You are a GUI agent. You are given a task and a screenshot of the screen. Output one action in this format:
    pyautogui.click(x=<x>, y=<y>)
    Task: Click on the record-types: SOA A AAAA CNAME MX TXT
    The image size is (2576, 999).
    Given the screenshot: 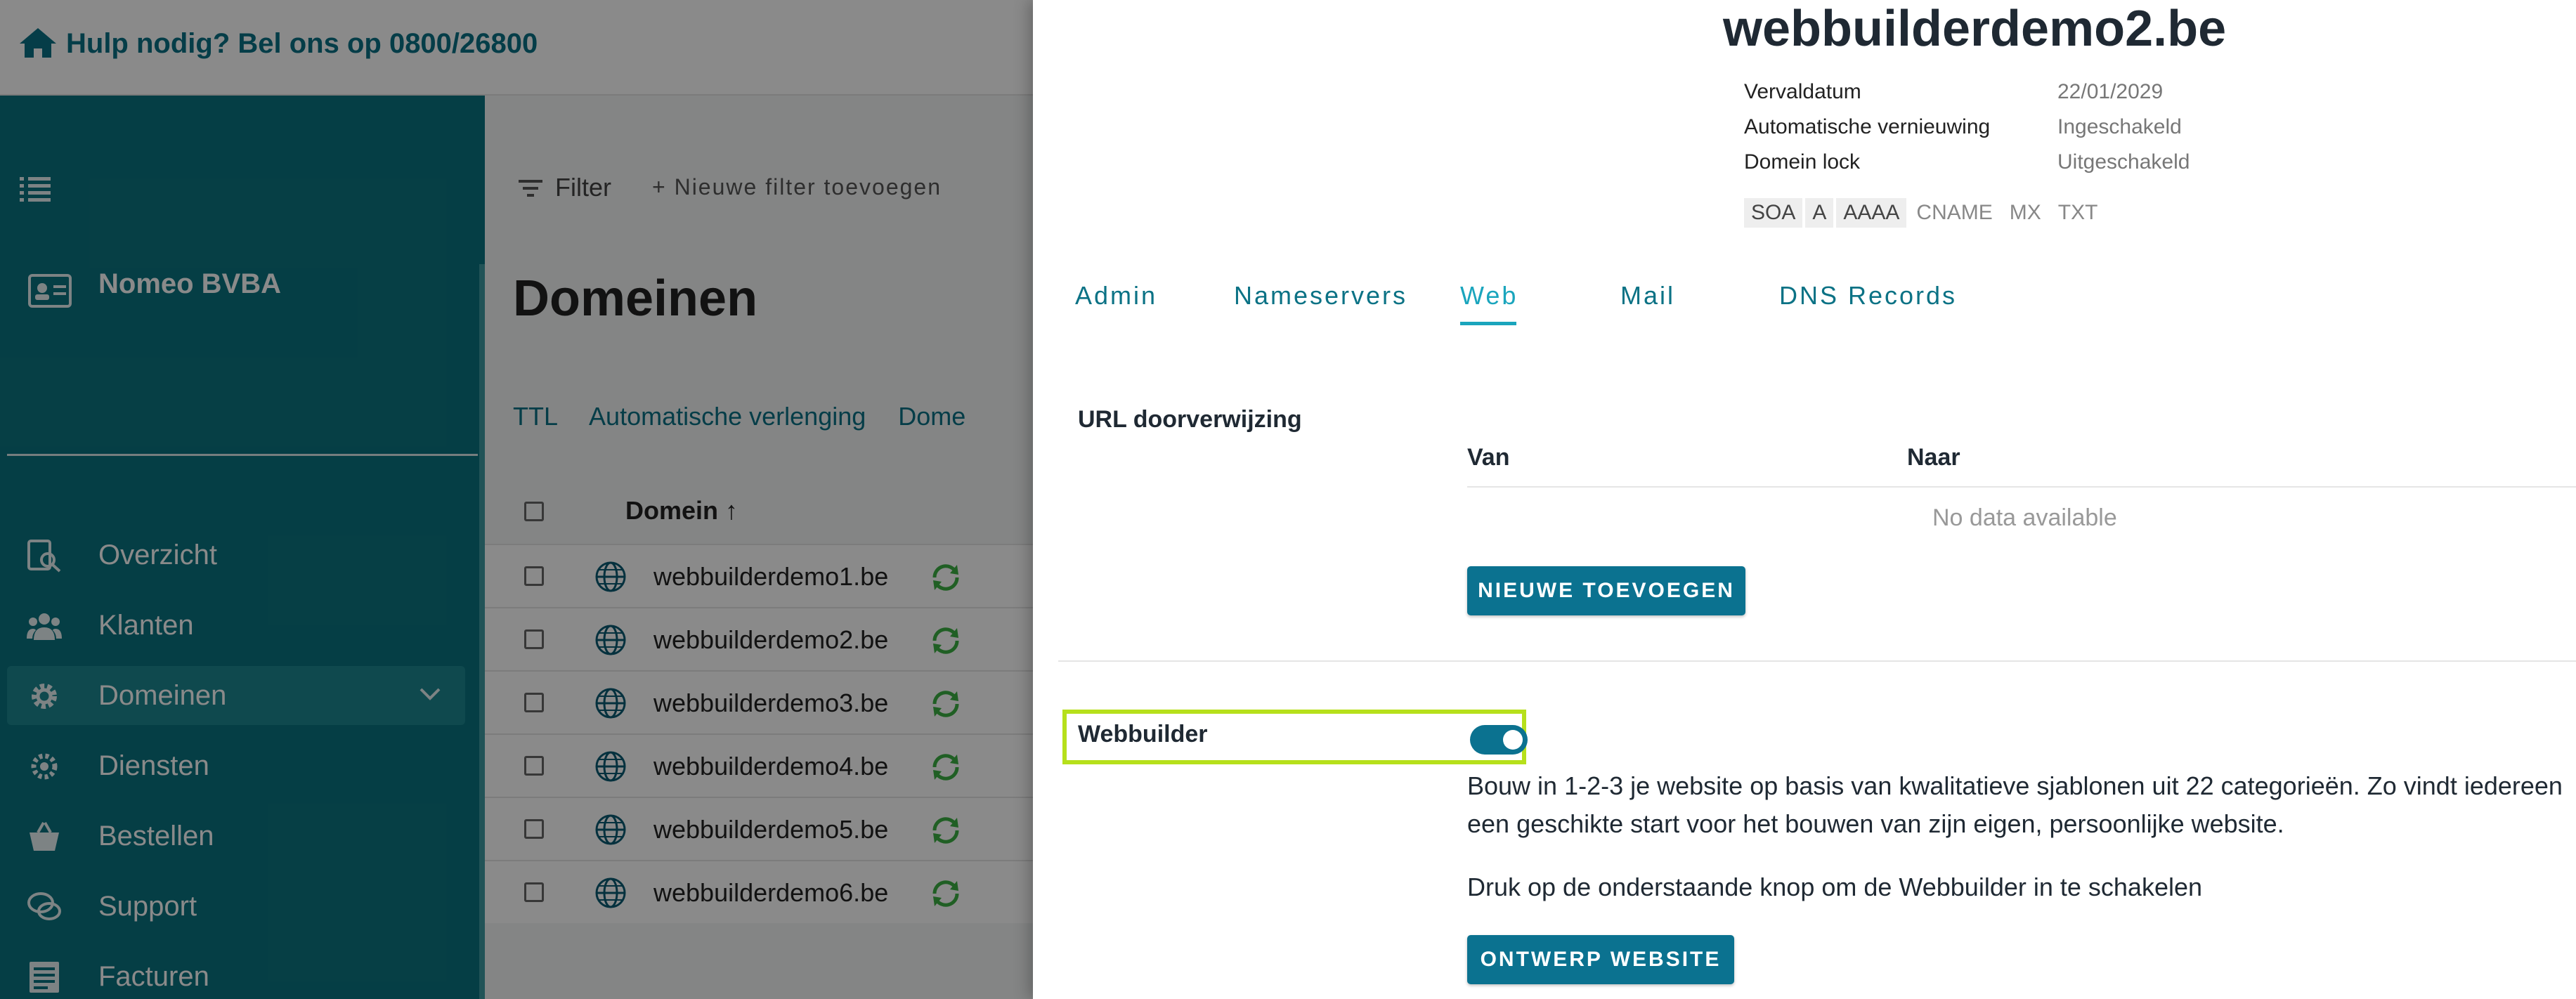 What is the action you would take?
    pyautogui.click(x=1925, y=213)
    